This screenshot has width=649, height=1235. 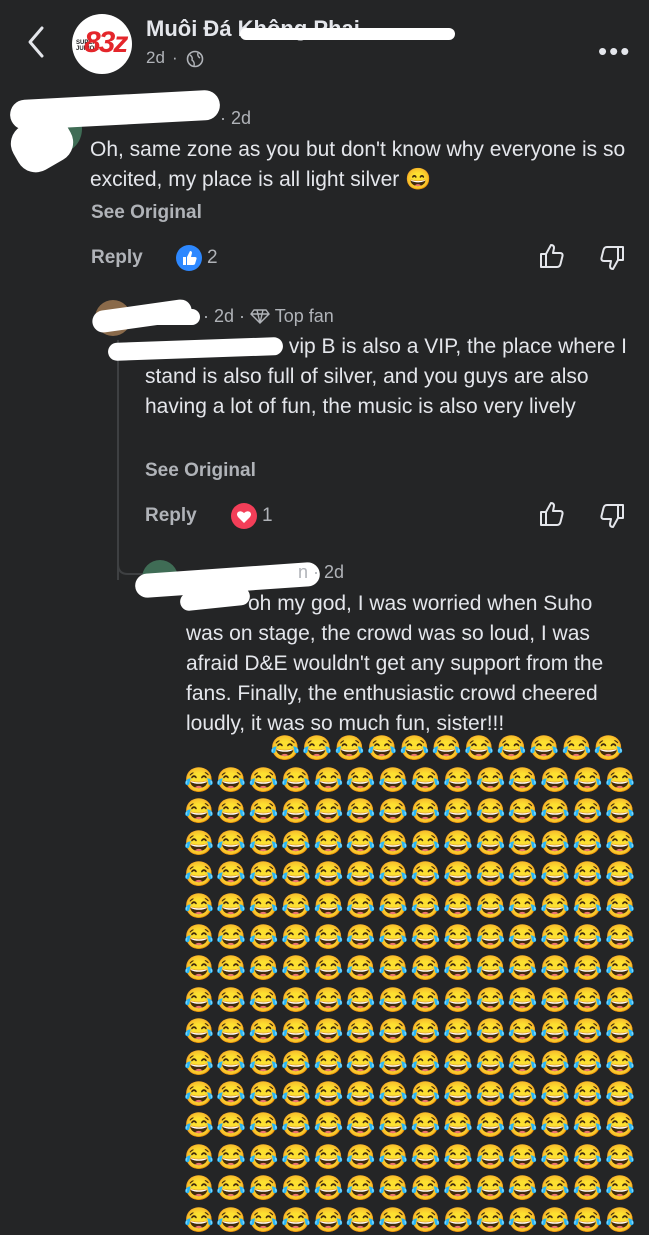 I want to click on comment-time: · 2d, so click(x=236, y=118).